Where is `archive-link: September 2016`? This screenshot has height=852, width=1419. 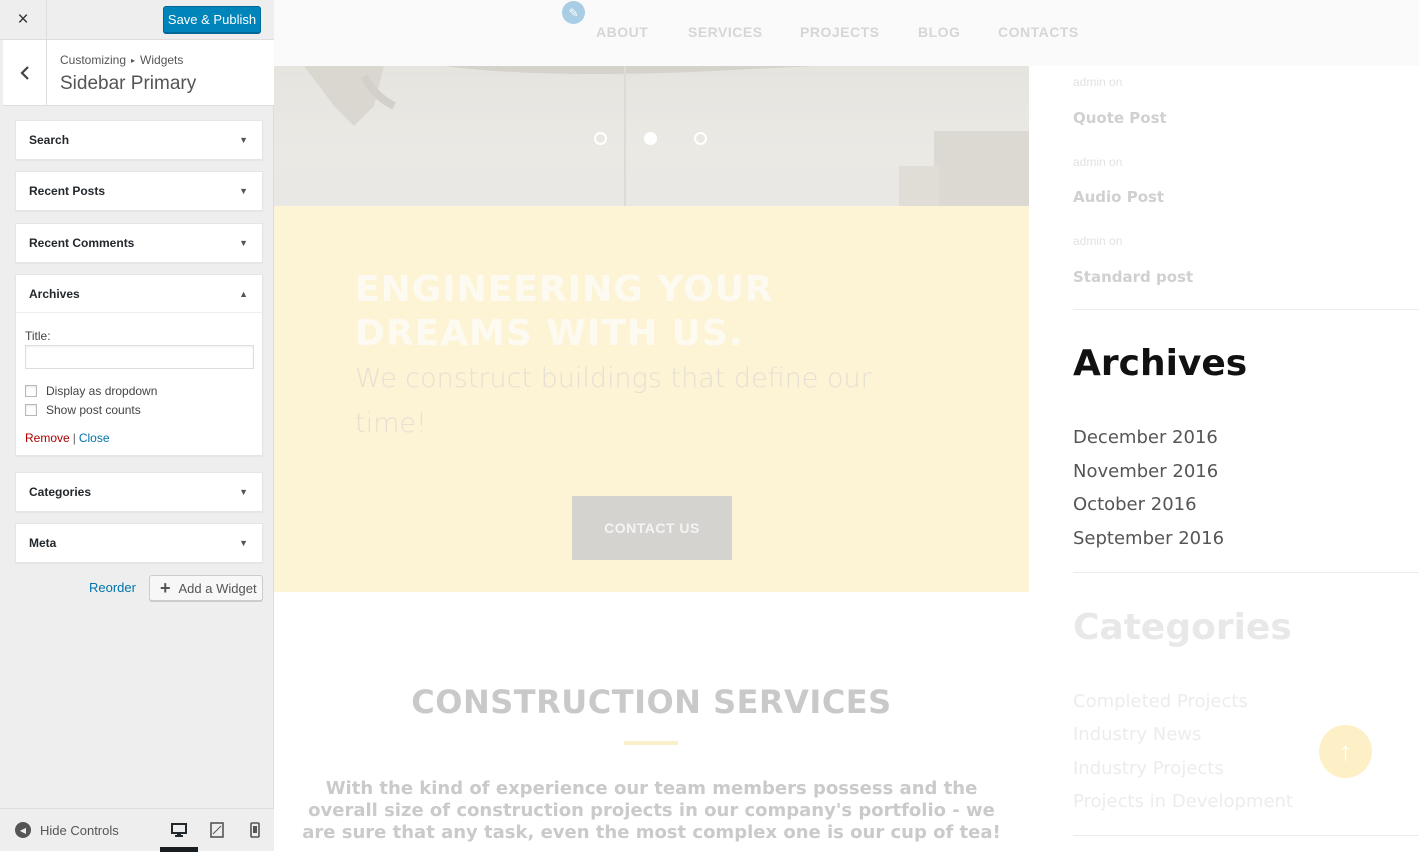 archive-link: September 2016 is located at coordinates (1148, 538).